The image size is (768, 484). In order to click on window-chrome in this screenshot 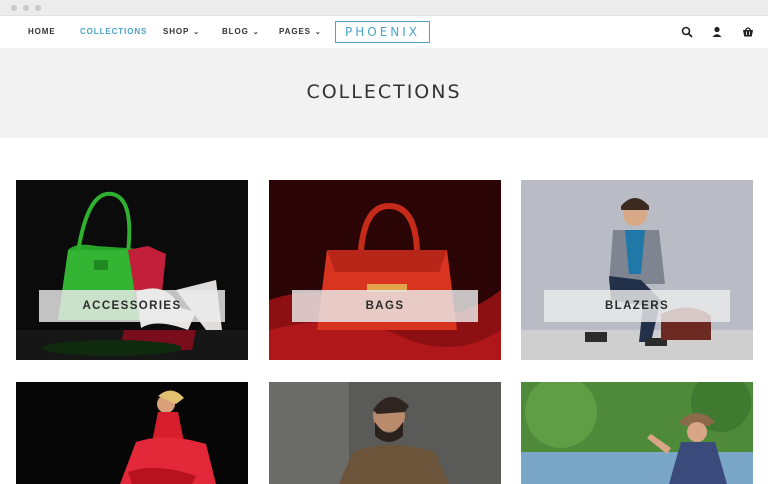, I will do `click(384, 8)`.